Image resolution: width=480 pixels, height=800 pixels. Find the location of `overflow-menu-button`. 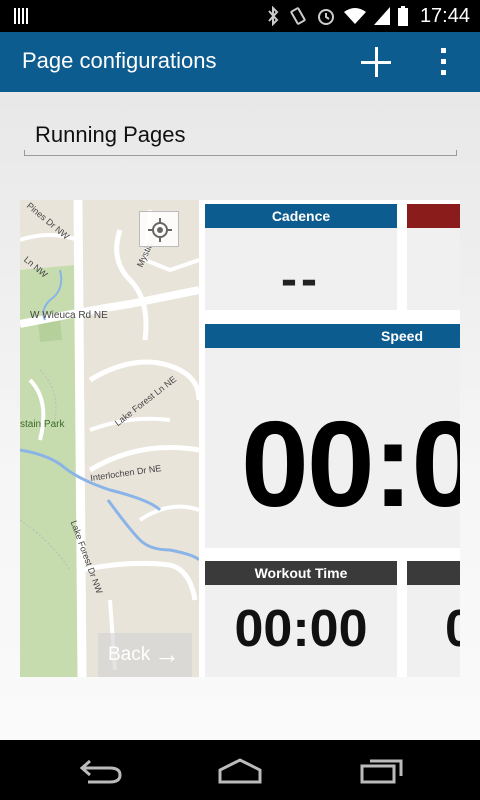

overflow-menu-button is located at coordinates (444, 62).